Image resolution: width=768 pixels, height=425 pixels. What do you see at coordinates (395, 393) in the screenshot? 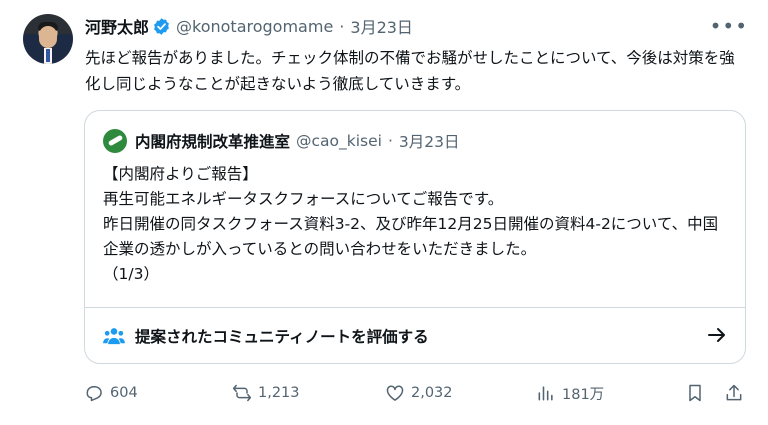
I see `like-icon` at bounding box center [395, 393].